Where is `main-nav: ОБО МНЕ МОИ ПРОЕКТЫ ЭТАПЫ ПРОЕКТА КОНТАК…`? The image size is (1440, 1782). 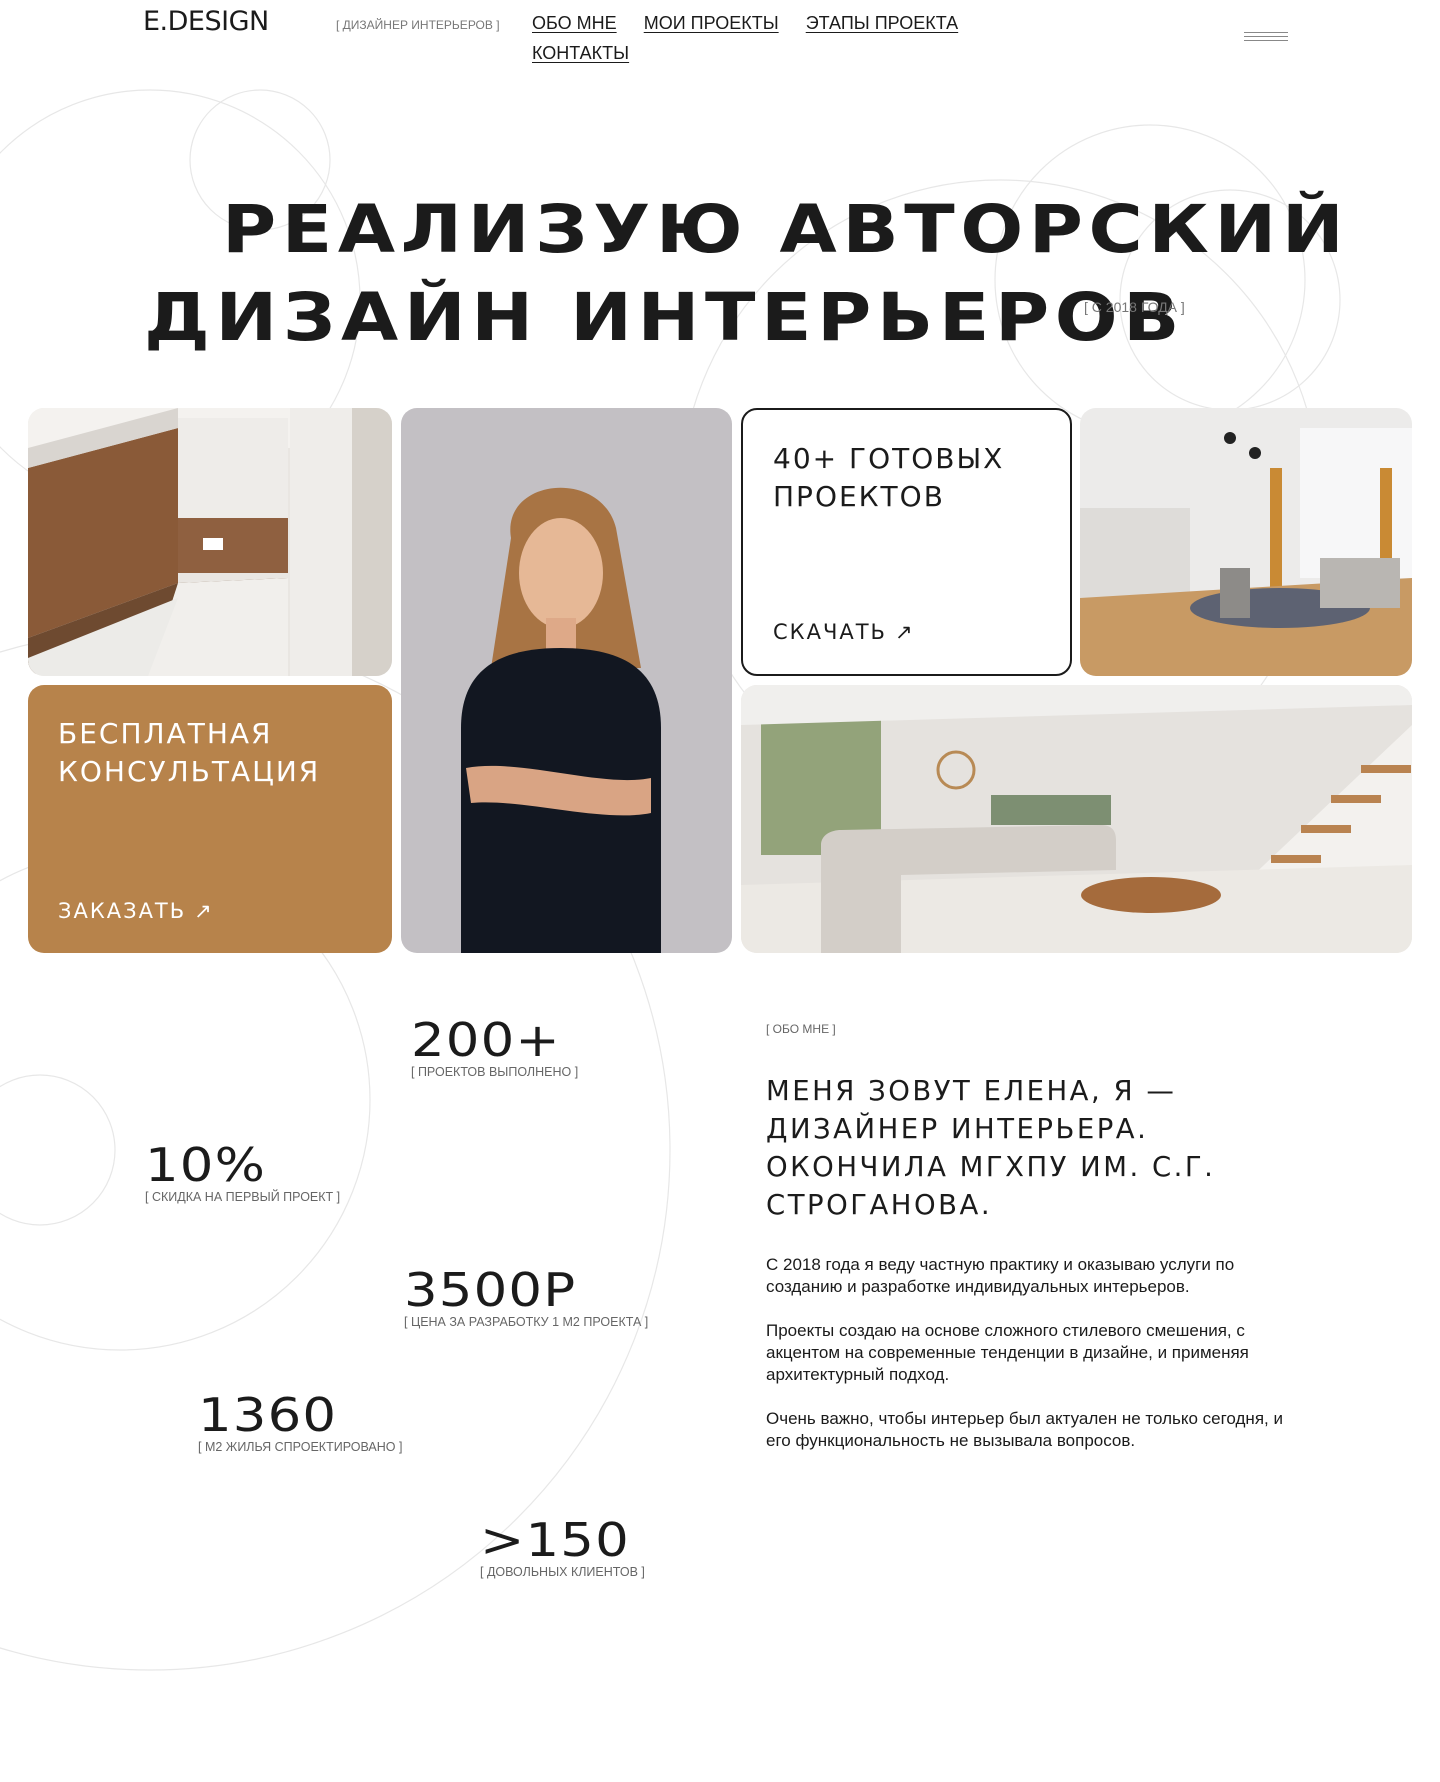
main-nav: ОБО МНЕ МОИ ПРОЕКТЫ ЭТАПЫ ПРОЕКТА КОНТАК… is located at coordinates (772, 42).